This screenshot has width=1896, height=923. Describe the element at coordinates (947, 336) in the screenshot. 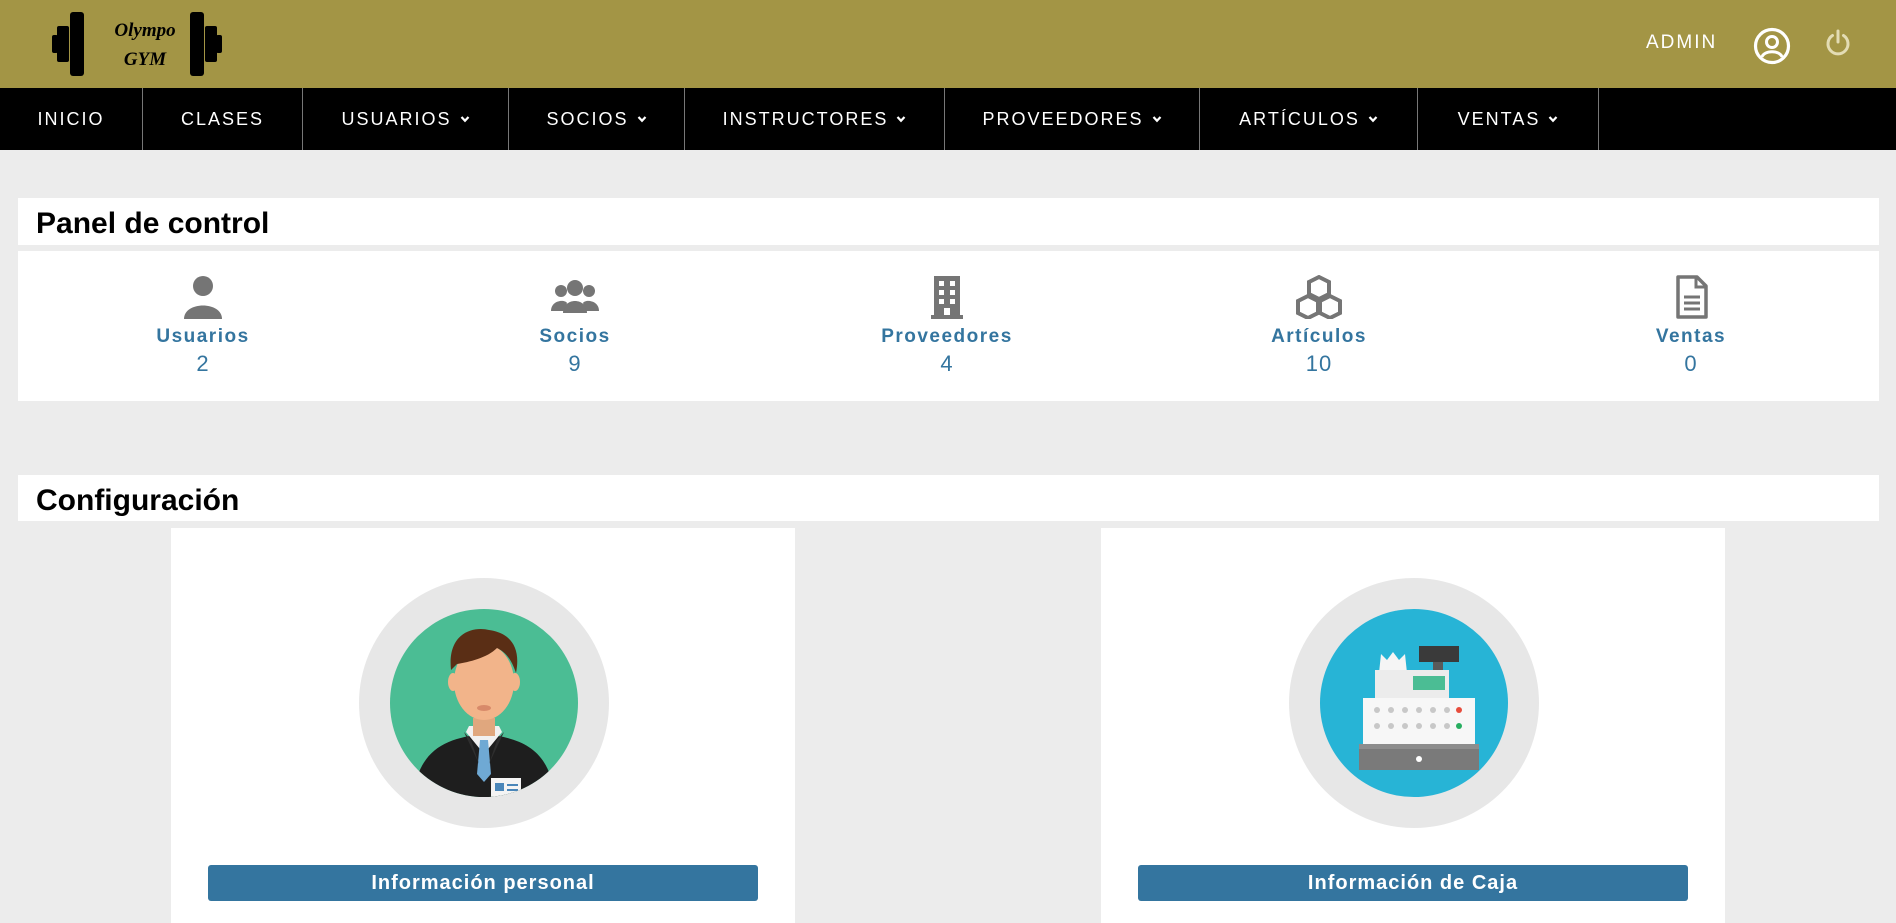

I see `stat-label: Proveedores` at that location.